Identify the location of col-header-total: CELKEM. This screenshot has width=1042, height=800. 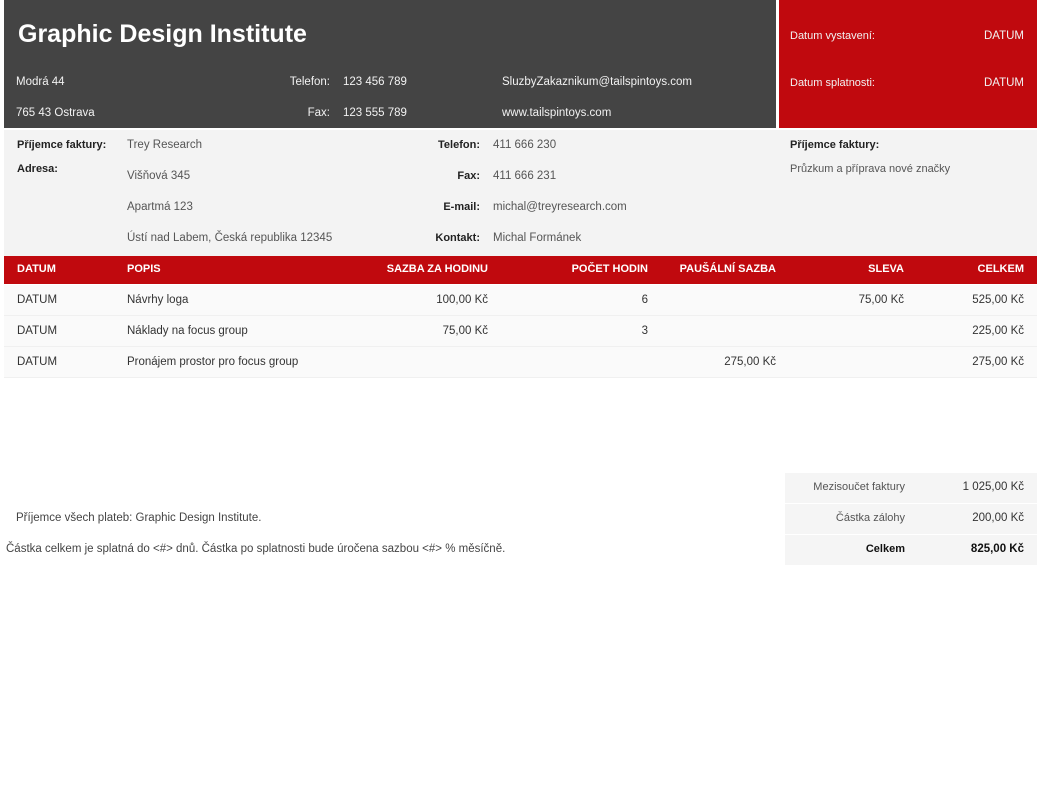
(1000, 269).